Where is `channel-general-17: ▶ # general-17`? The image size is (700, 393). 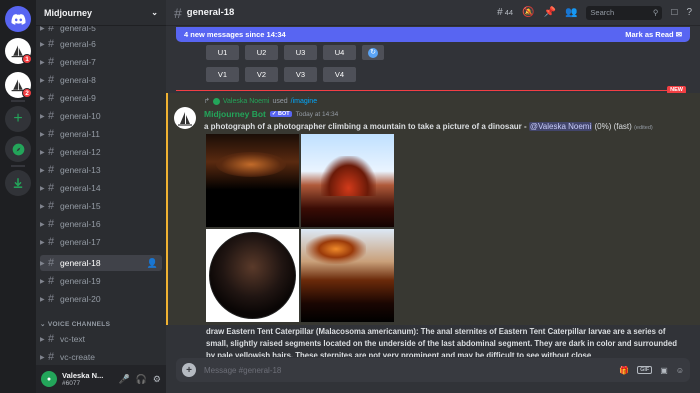 channel-general-17: ▶ # general-17 is located at coordinates (101, 242).